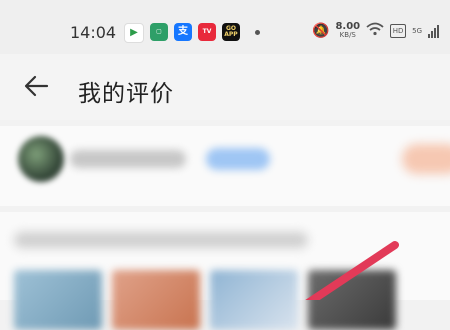 The image size is (450, 330). I want to click on tv-app-icon: TV, so click(207, 32).